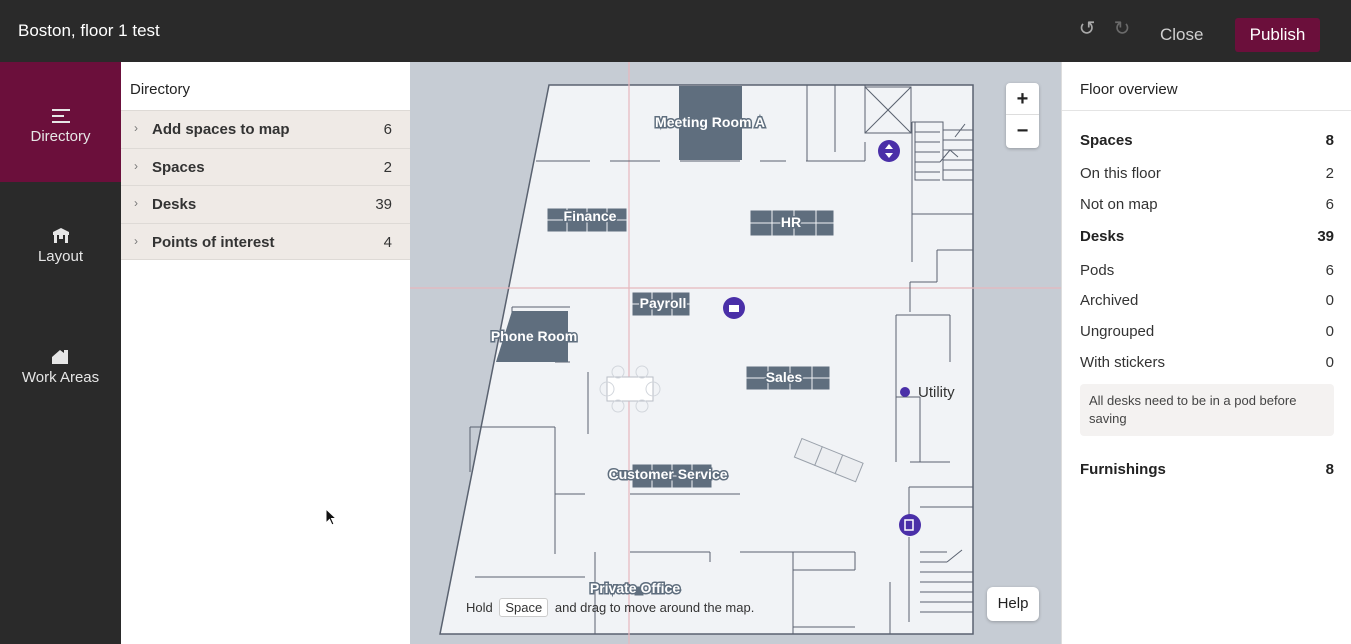  I want to click on directory-title: Directory, so click(160, 89).